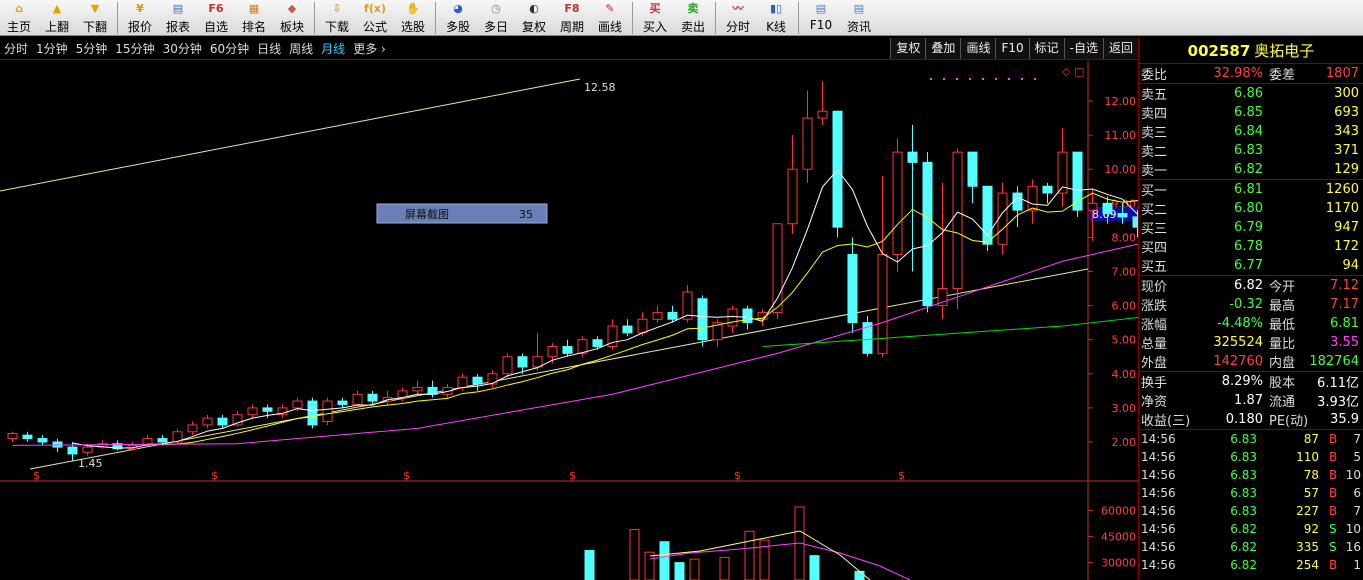 The width and height of the screenshot is (1363, 580). I want to click on sell-row: 卖一 6.82 129, so click(1251, 169).